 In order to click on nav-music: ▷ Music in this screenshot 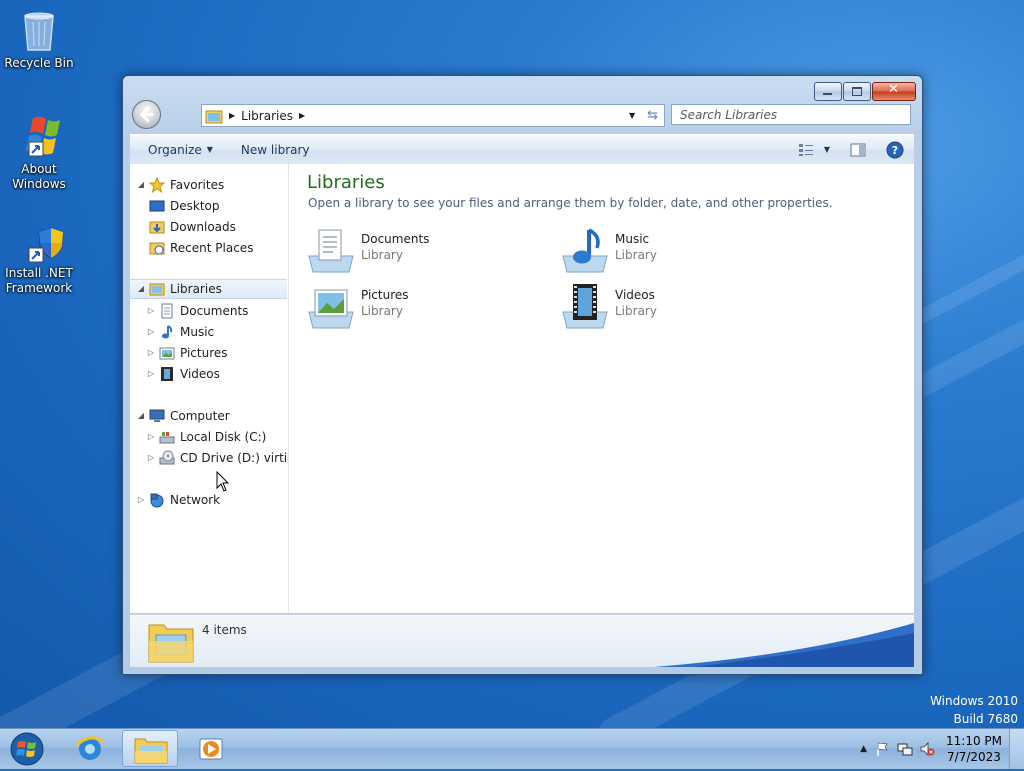, I will do `click(180, 332)`.